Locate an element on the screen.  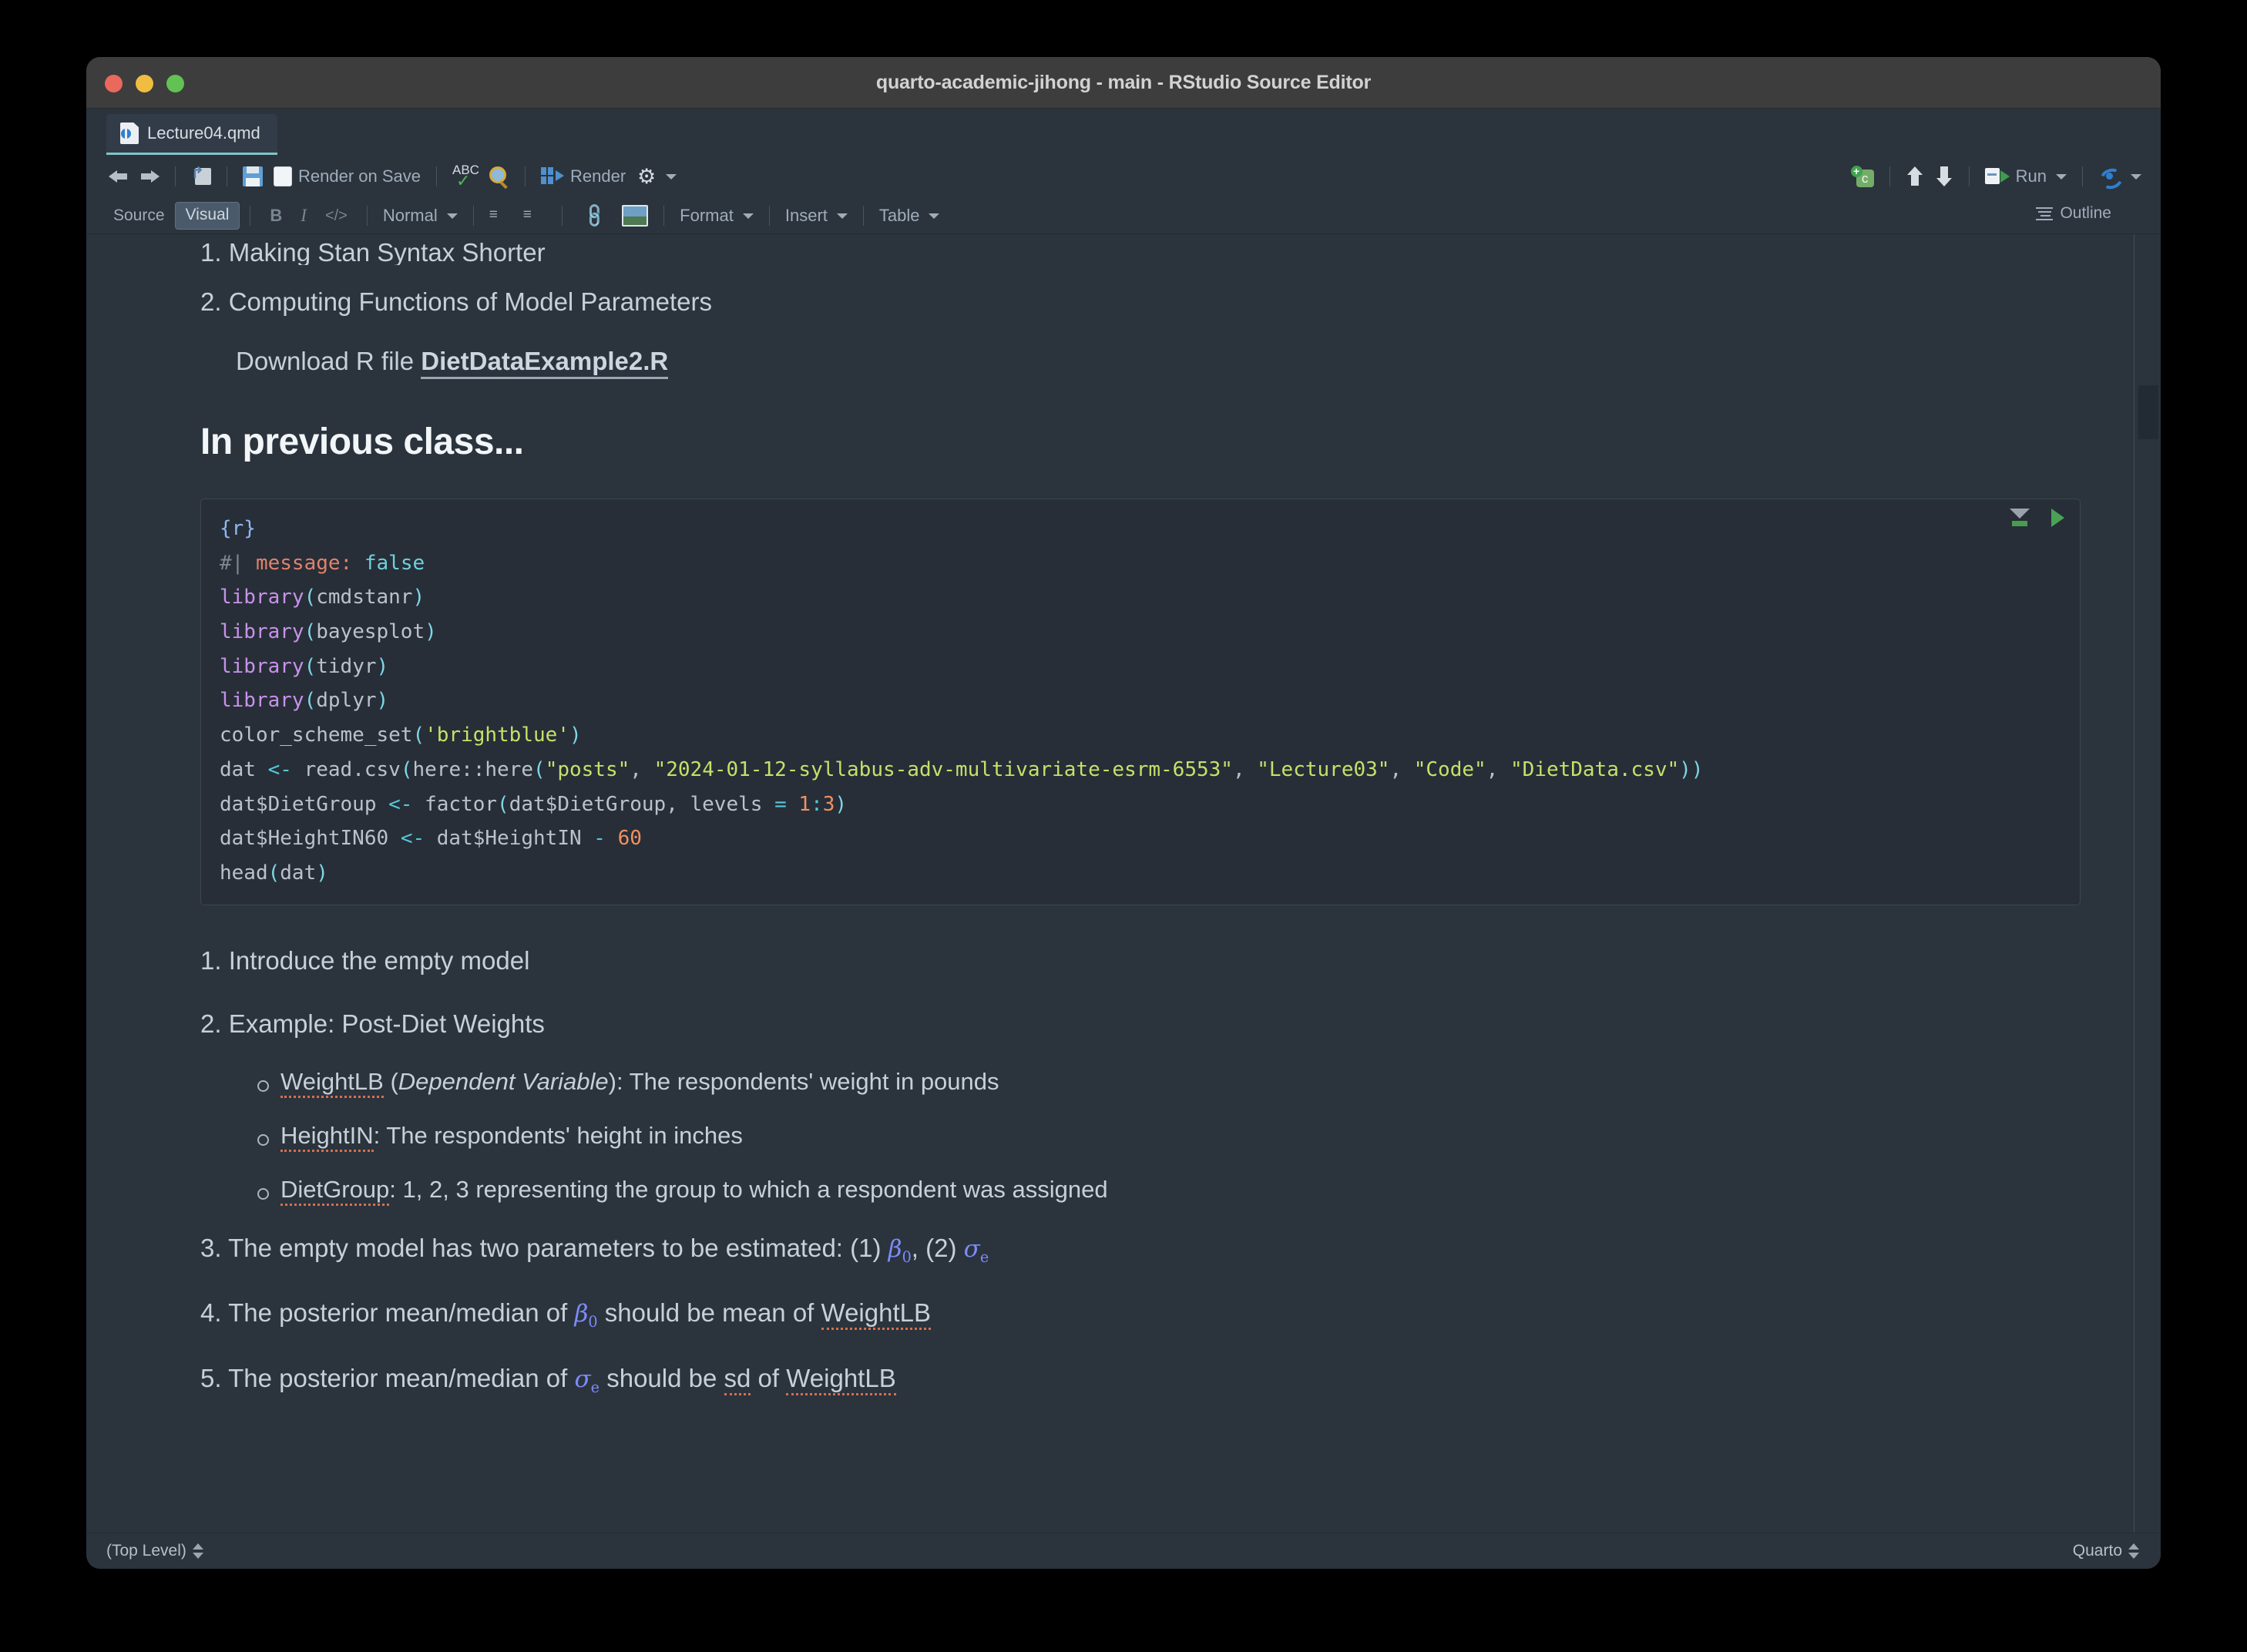
editor-vertical-scrollbar is located at coordinates (2147, 883).